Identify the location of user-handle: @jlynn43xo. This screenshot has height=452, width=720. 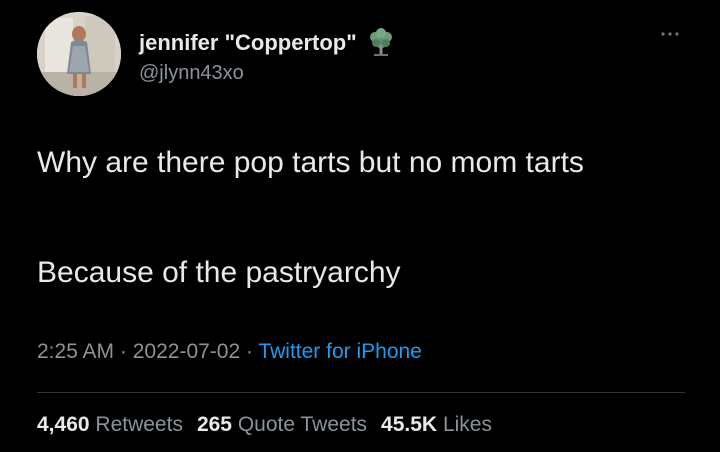
(191, 73).